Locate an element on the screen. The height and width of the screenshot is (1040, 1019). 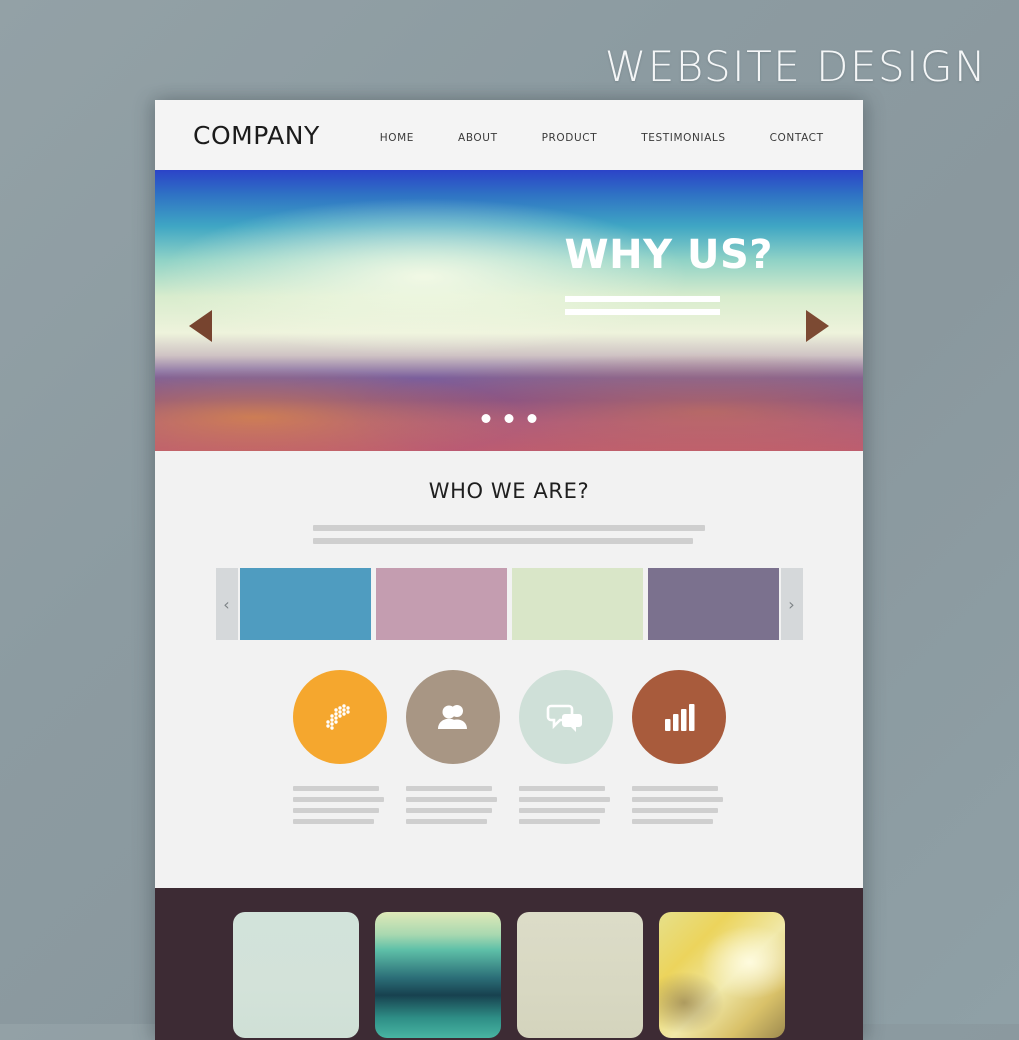
chat-bubbles-icon is located at coordinates (565, 717).